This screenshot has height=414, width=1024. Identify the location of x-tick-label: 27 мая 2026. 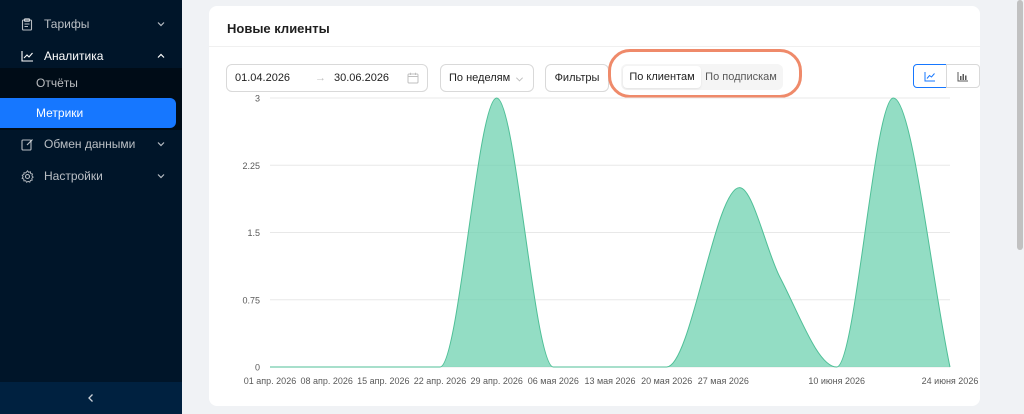
(723, 381).